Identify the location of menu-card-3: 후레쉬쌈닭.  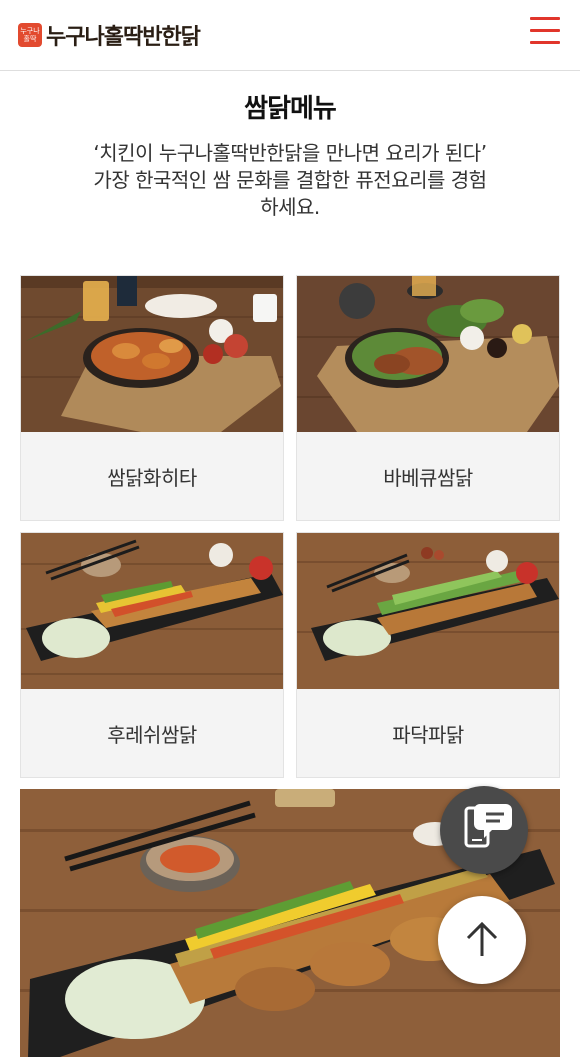
(152, 655).